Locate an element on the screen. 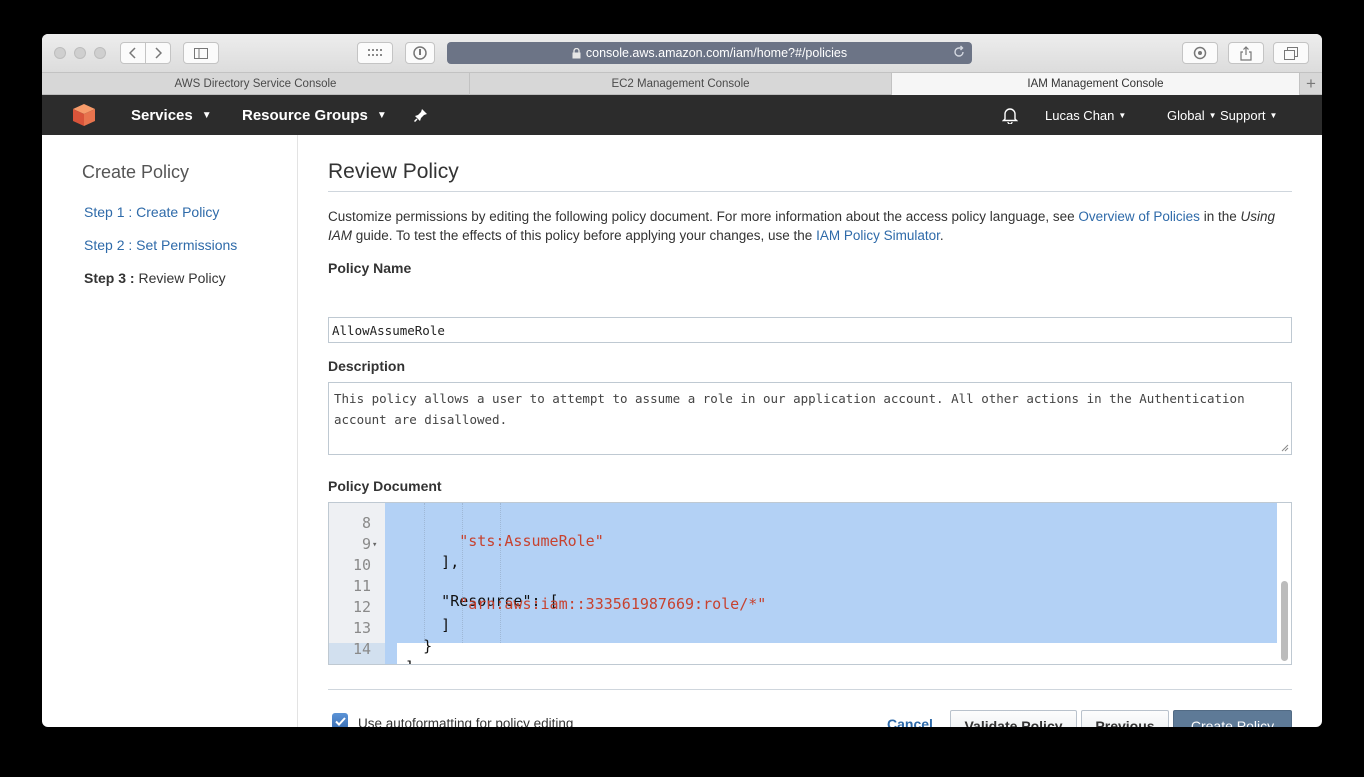  resource-groups-menu: Resource Groups ▼ is located at coordinates (314, 115).